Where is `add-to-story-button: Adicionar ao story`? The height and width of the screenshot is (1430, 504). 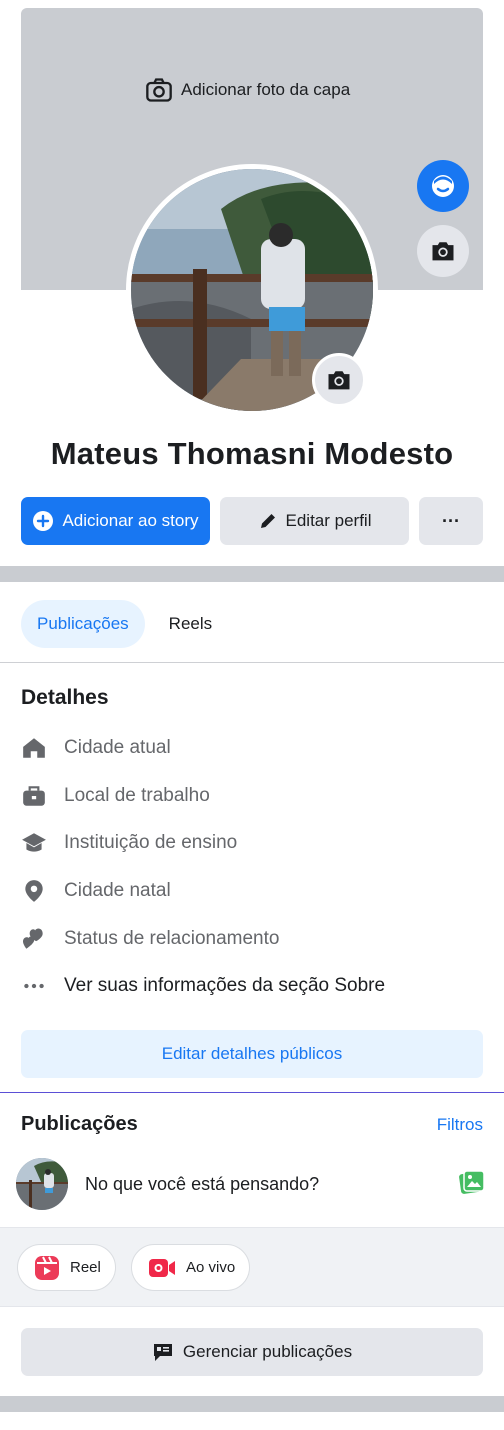 add-to-story-button: Adicionar ao story is located at coordinates (115, 521).